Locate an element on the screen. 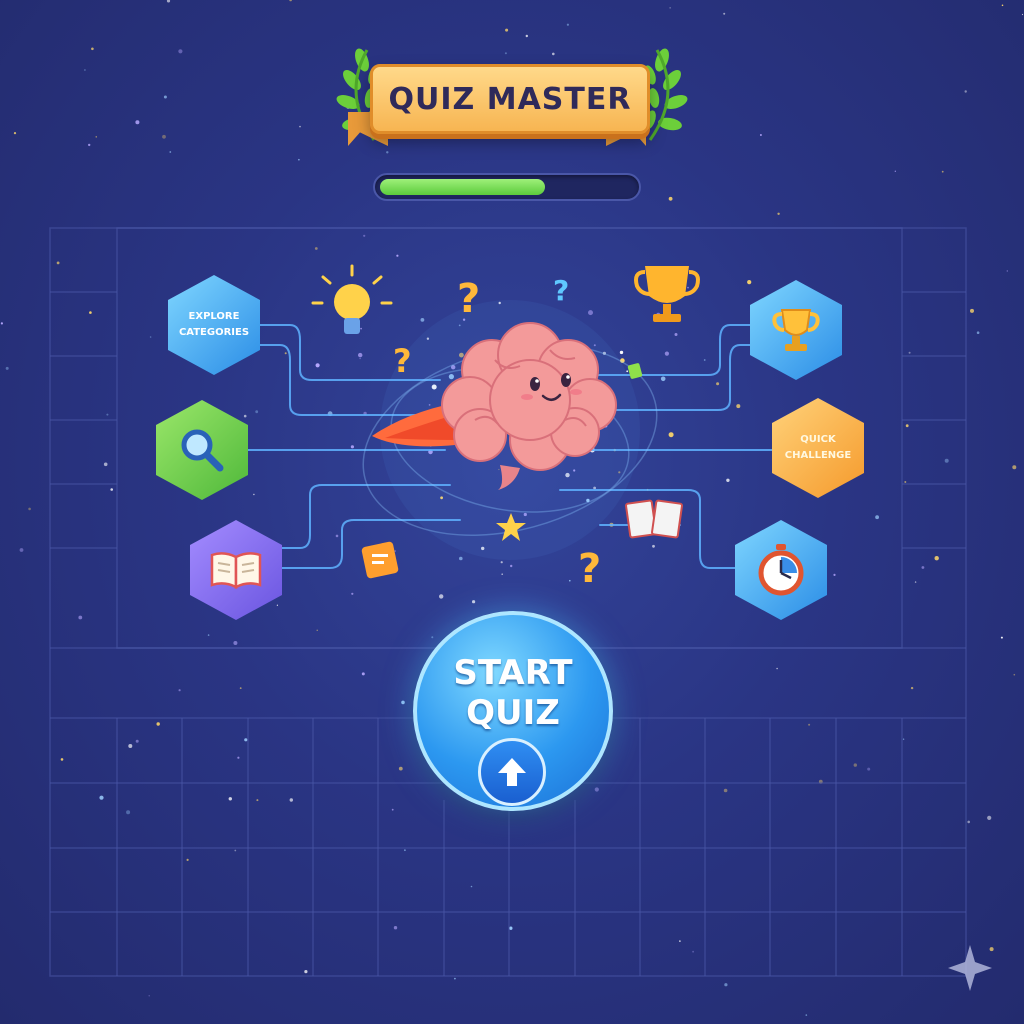 This screenshot has width=1024, height=1024. progress-fill is located at coordinates (462, 187).